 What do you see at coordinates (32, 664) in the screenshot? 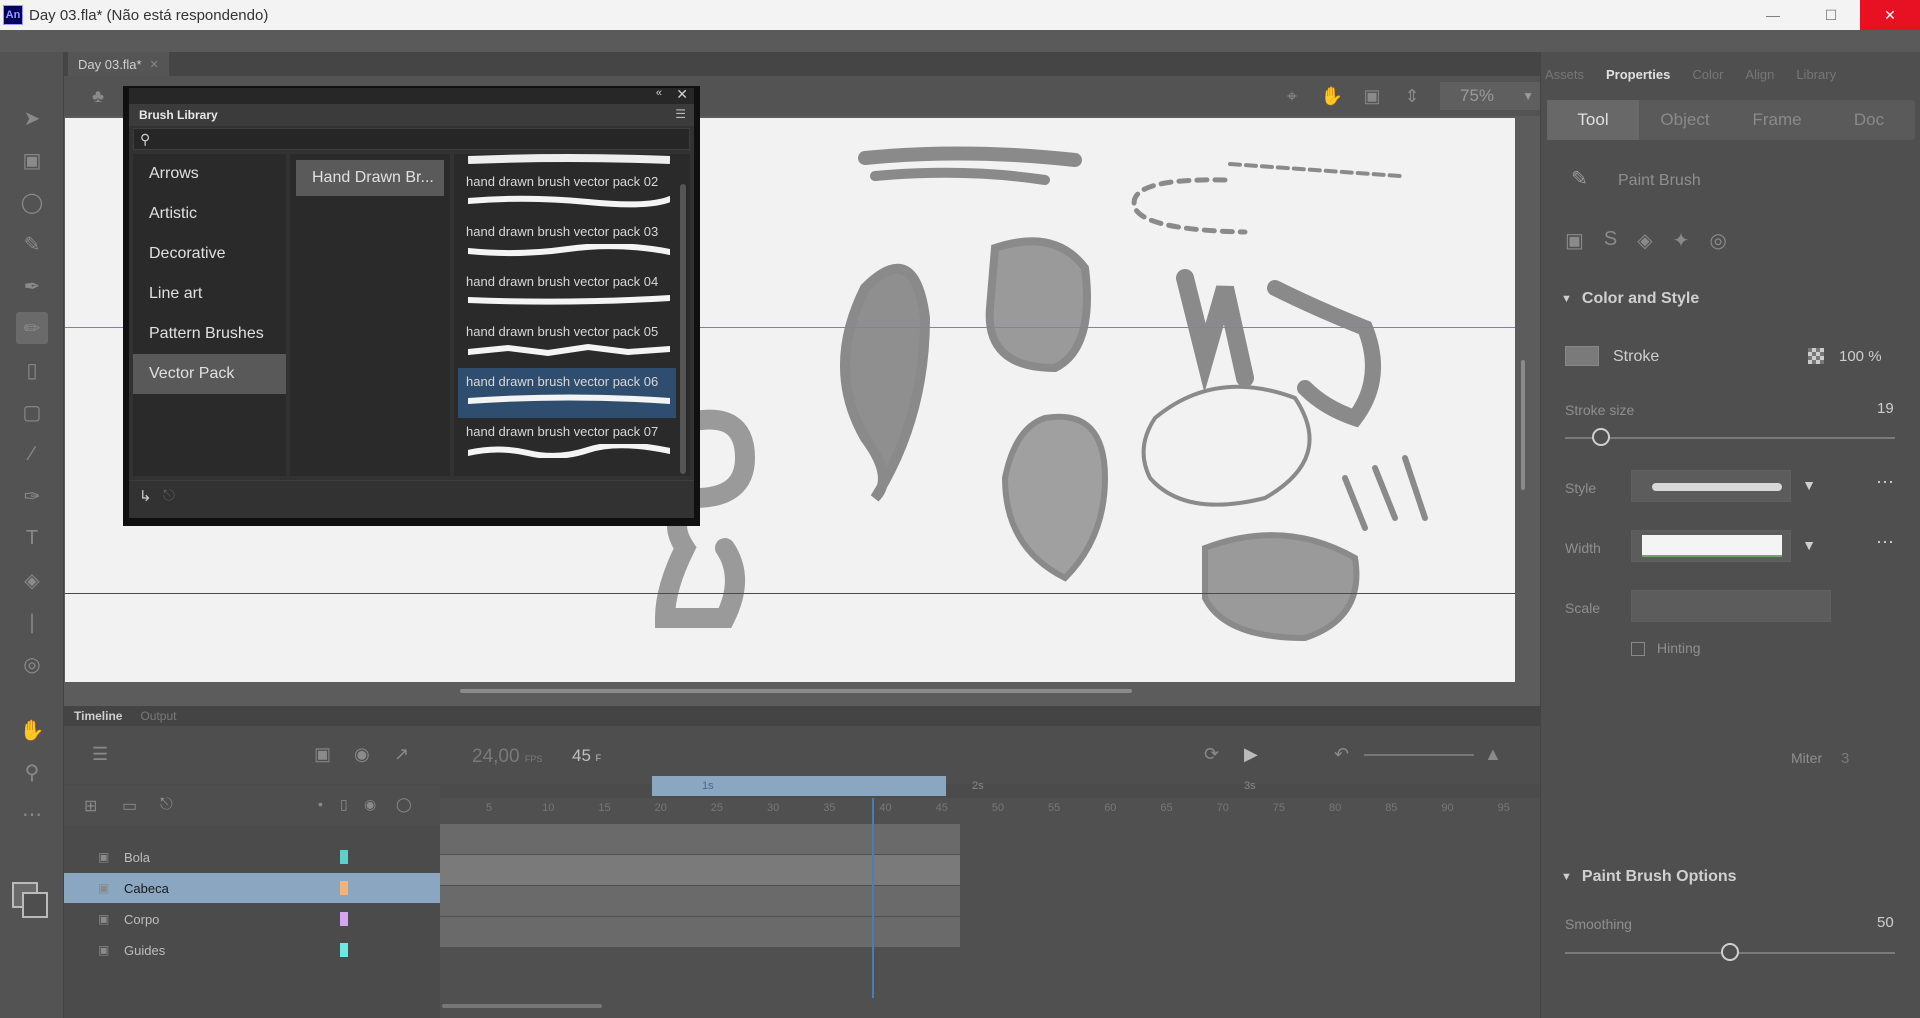
I see `pin-icon: ◎` at bounding box center [32, 664].